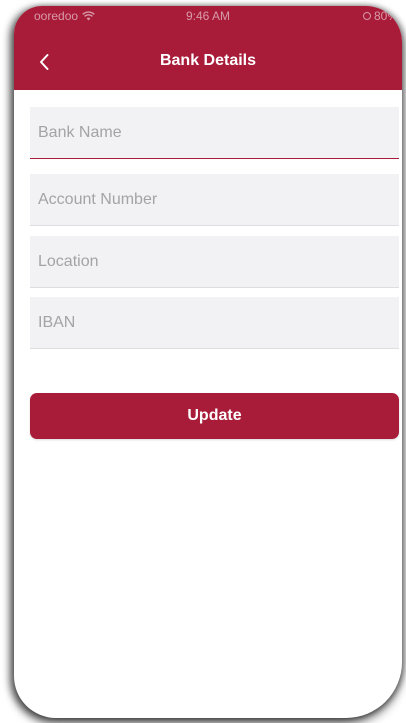 This screenshot has width=406, height=723. I want to click on battery-percentage: 80%, so click(385, 16).